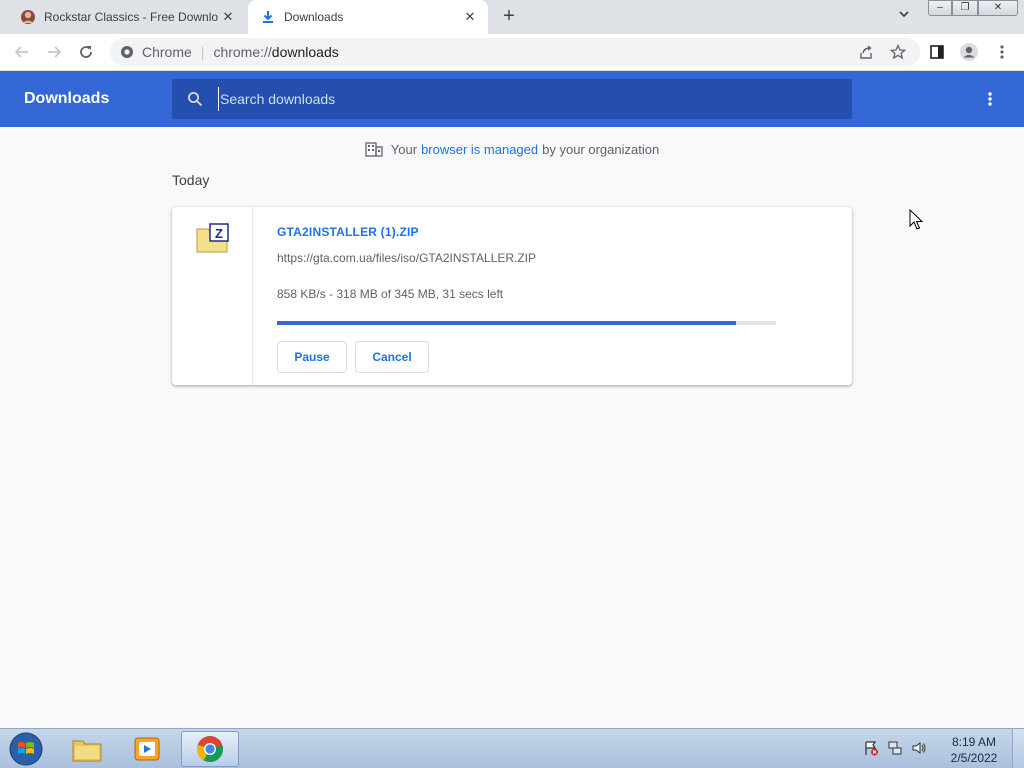 The height and width of the screenshot is (768, 1024). Describe the element at coordinates (871, 748) in the screenshot. I see `action-center-flag-icon` at that location.